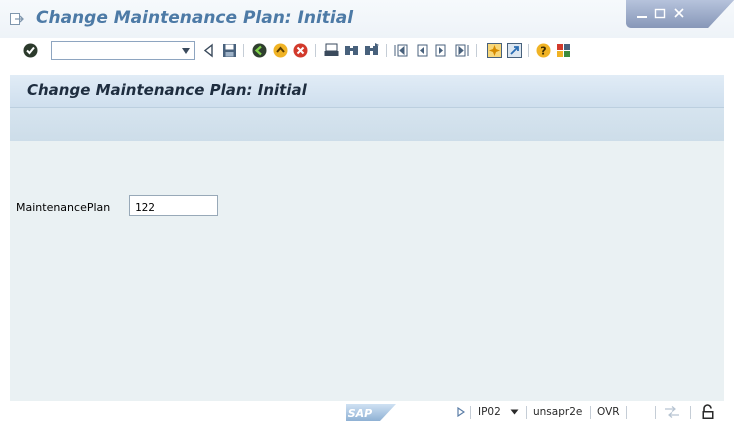 The image size is (734, 423). Describe the element at coordinates (461, 412) in the screenshot. I see `status-expand-icon` at that location.